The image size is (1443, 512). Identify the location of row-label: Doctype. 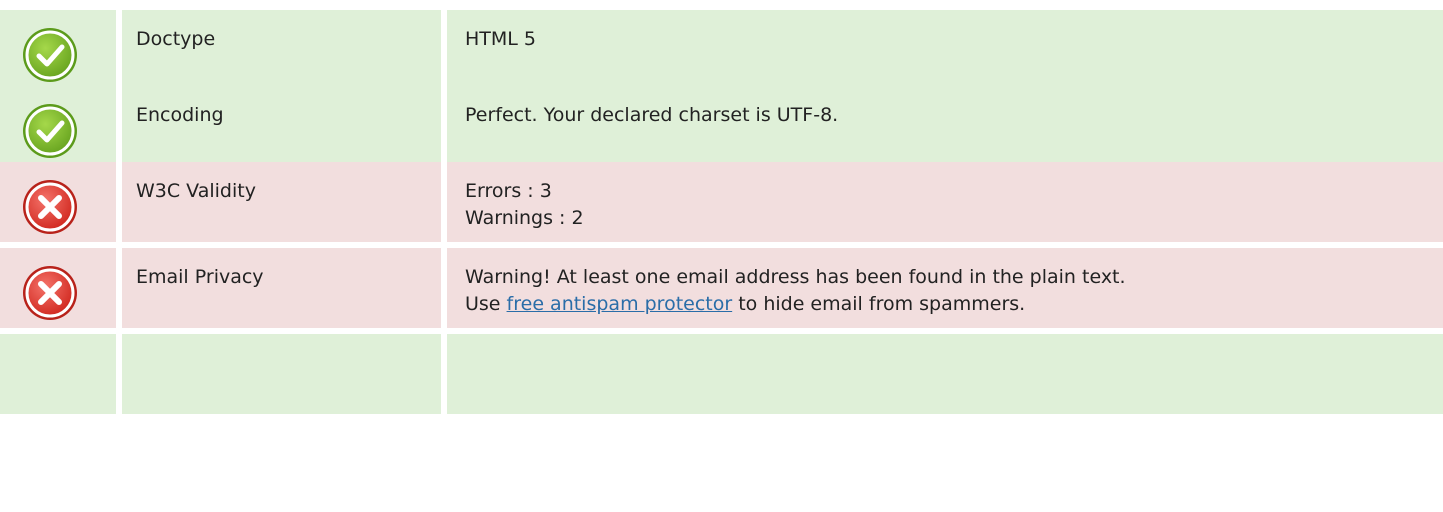
(176, 39).